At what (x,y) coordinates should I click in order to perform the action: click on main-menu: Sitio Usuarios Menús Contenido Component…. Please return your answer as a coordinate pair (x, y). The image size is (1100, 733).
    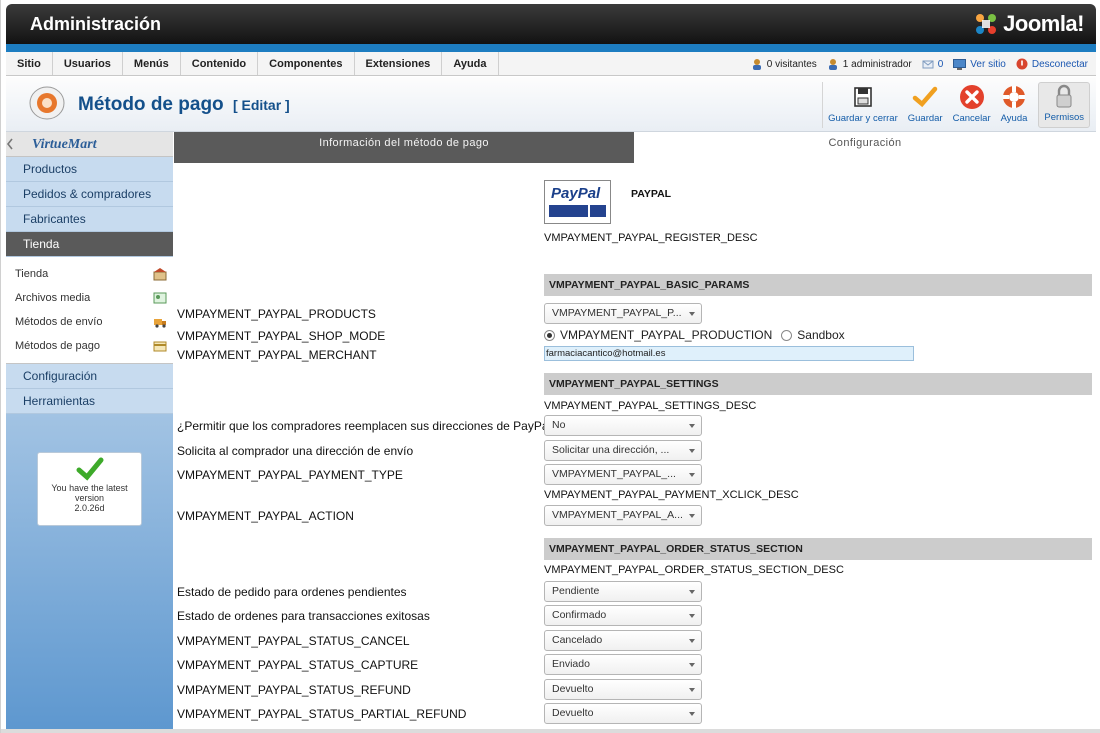
    Looking at the image, I should click on (551, 64).